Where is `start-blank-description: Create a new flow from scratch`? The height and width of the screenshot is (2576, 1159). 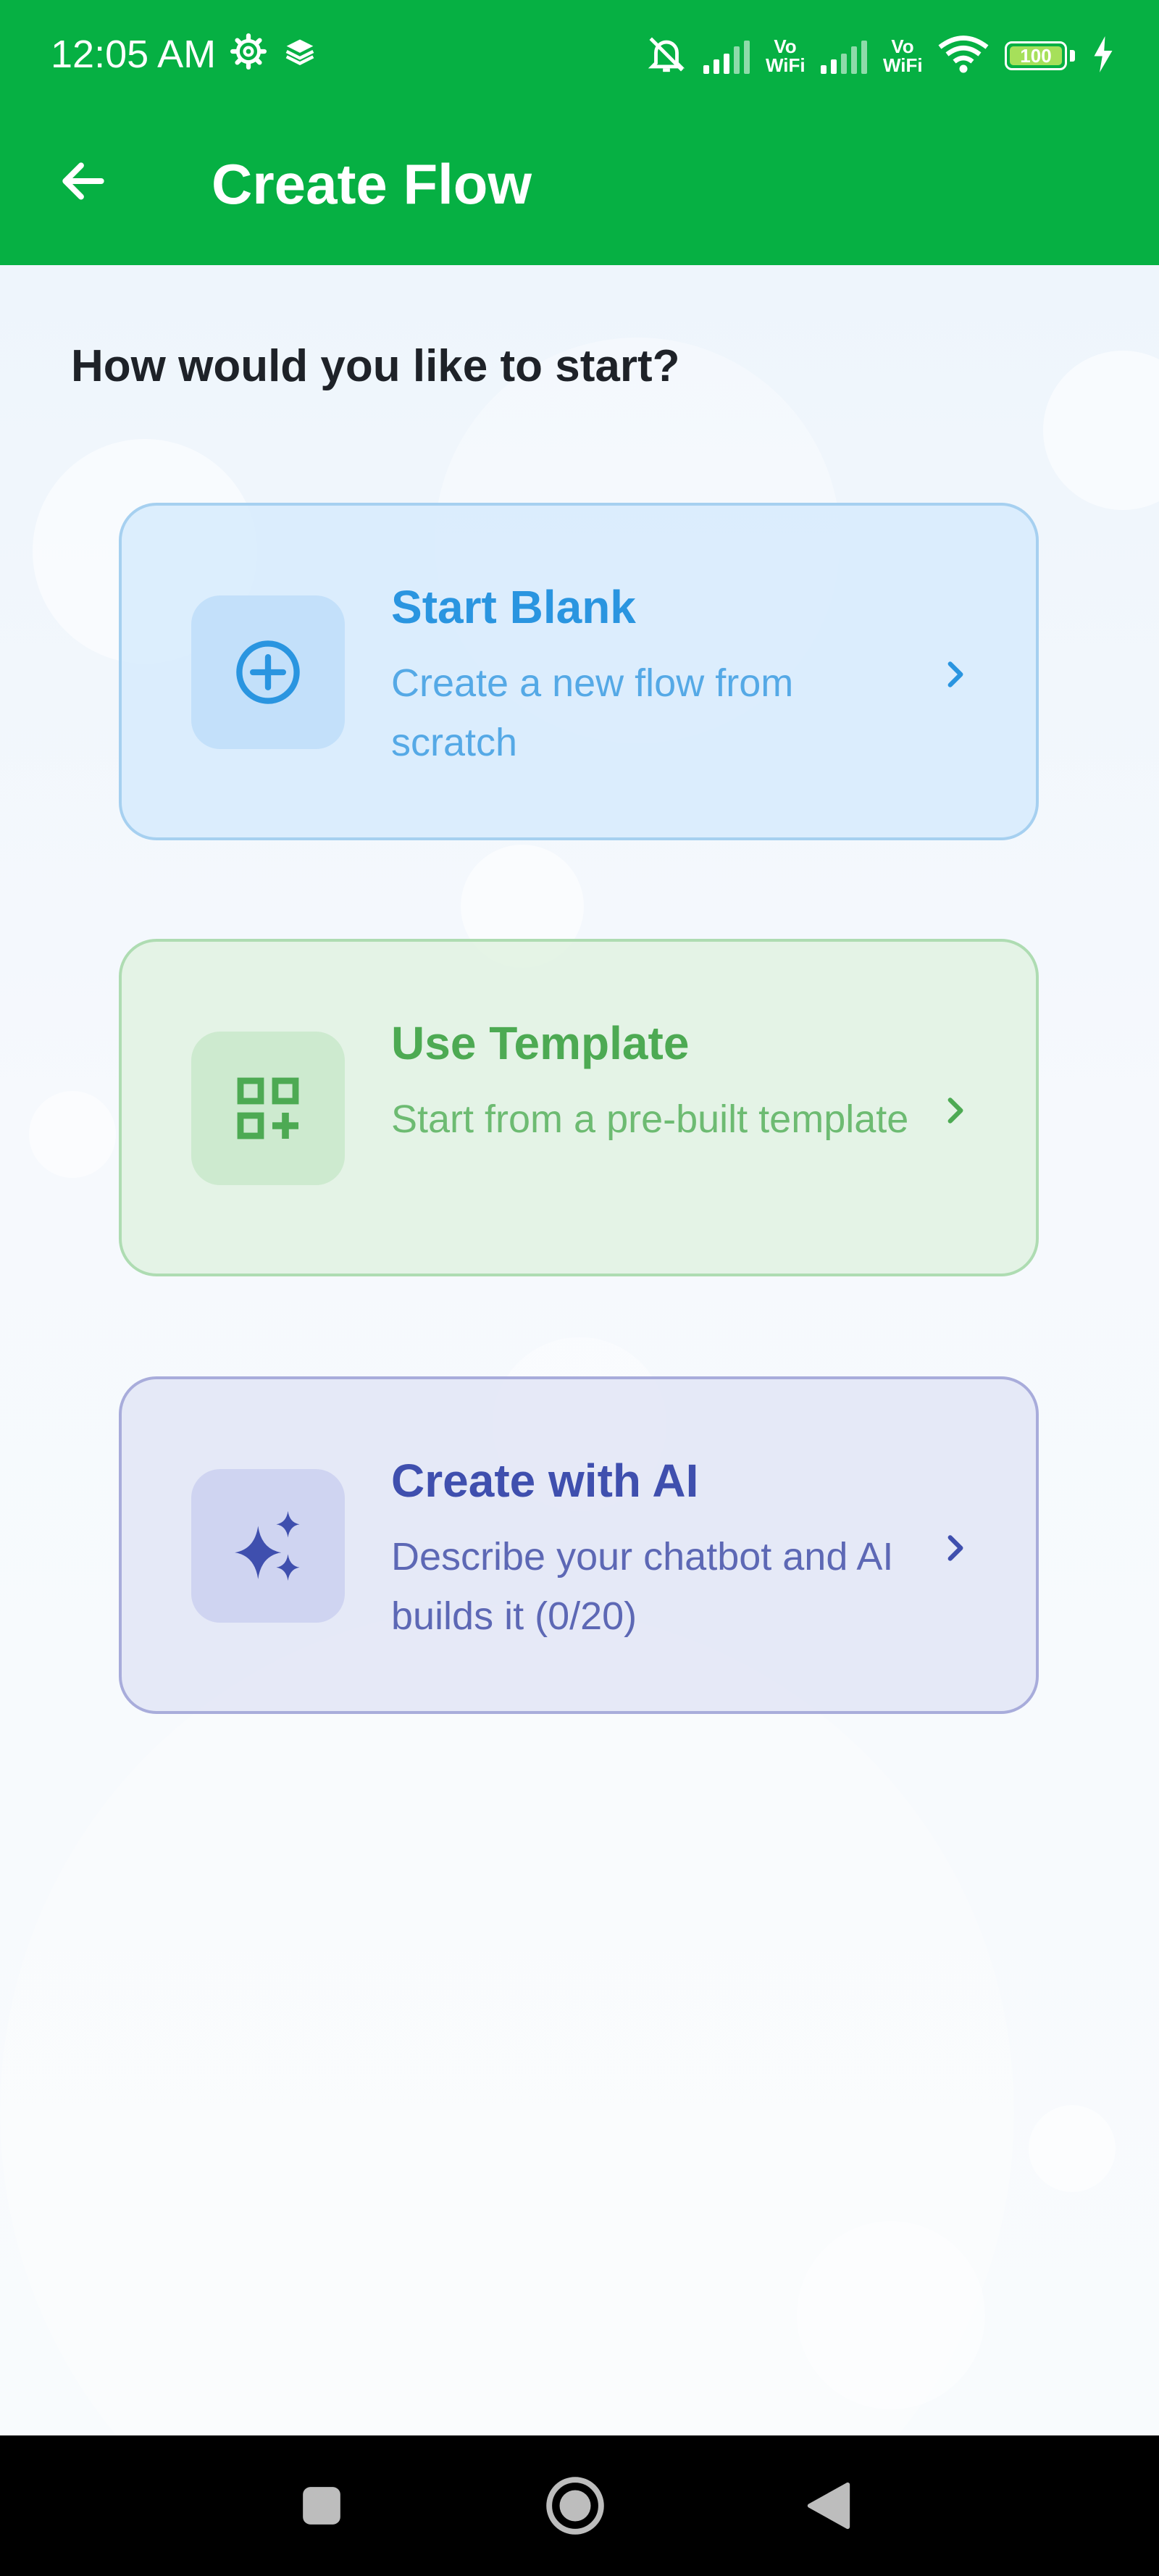
start-blank-description: Create a new flow from scratch is located at coordinates (592, 712).